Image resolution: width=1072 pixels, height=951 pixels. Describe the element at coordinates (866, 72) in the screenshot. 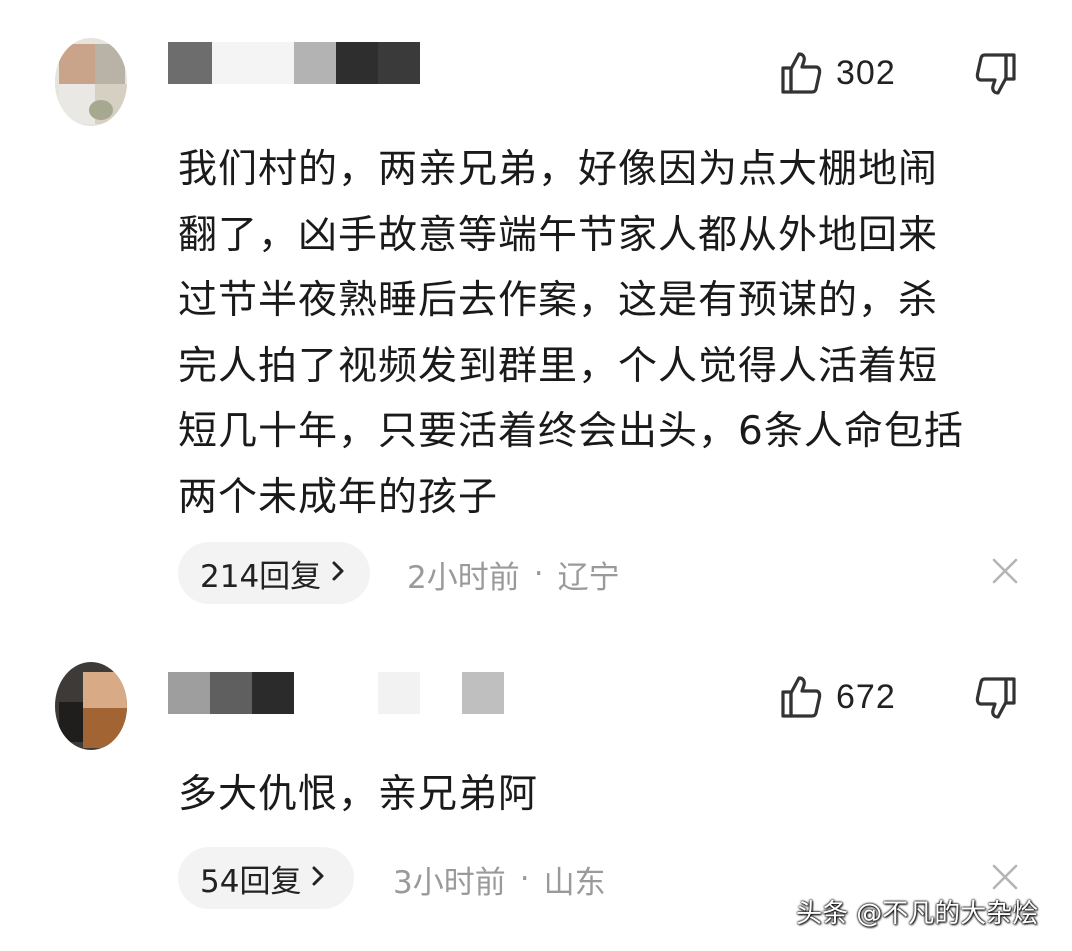

I see `like-count: 302` at that location.